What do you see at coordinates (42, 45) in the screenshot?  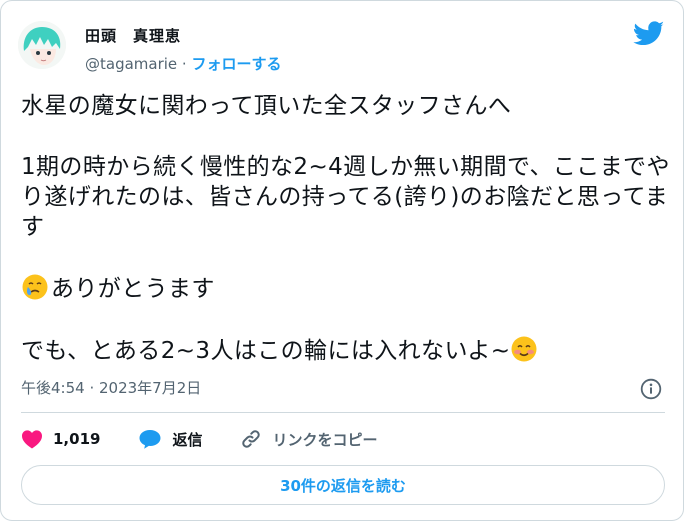 I see `avatar` at bounding box center [42, 45].